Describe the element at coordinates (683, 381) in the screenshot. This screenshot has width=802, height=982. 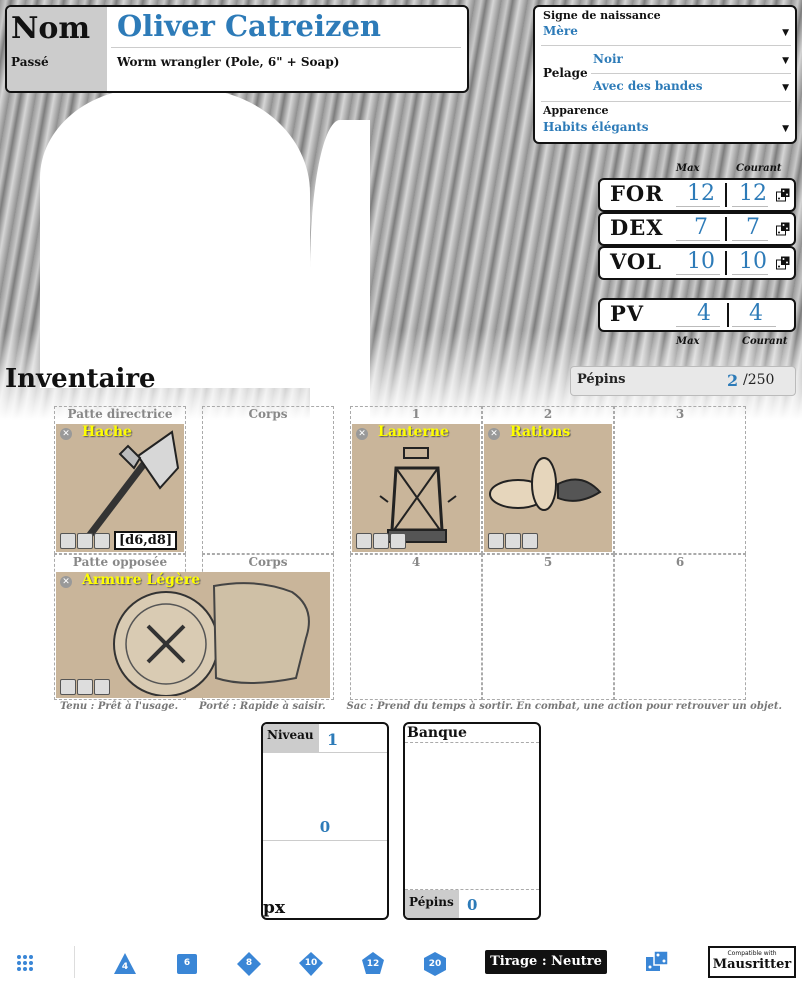
I see `pips-counter: Pépins 2 /250` at that location.